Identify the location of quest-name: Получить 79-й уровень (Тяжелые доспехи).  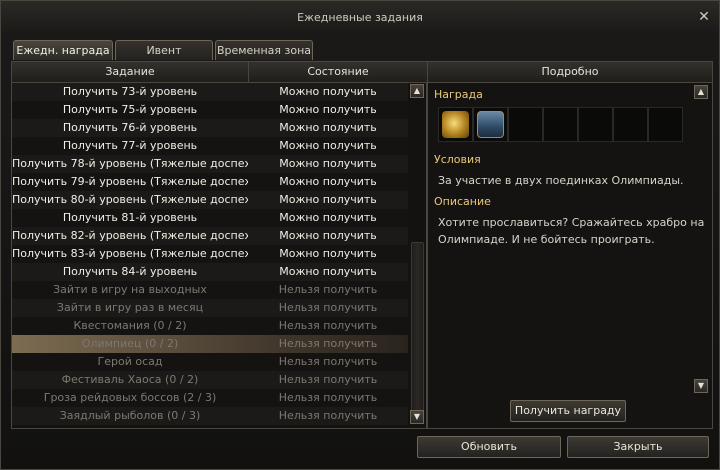
(130, 181).